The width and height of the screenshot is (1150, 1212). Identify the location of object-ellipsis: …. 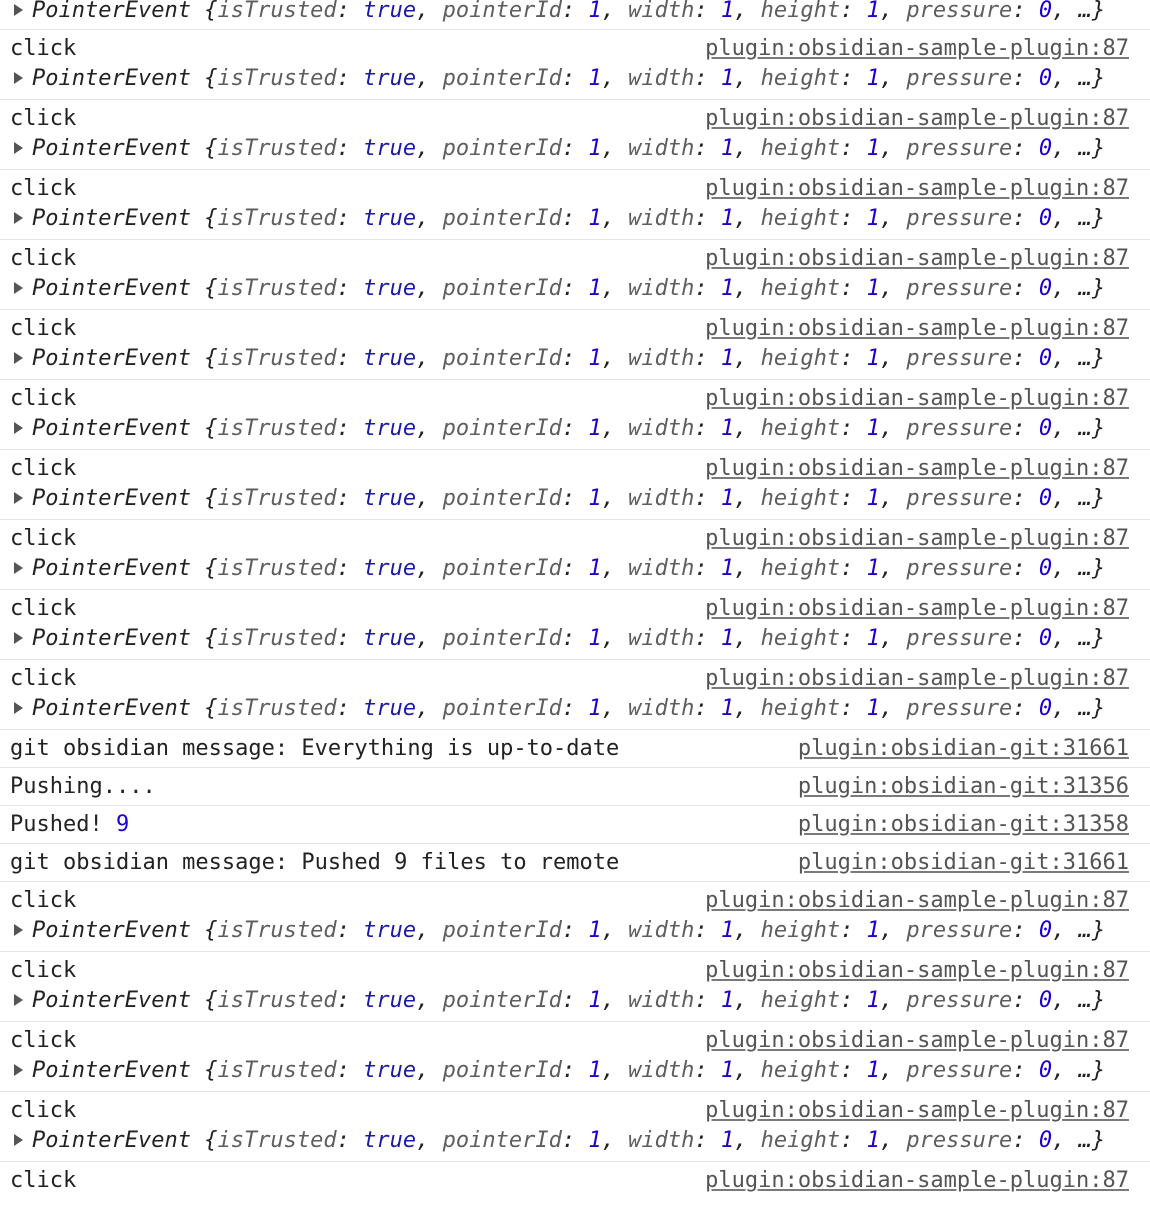
(1085, 288).